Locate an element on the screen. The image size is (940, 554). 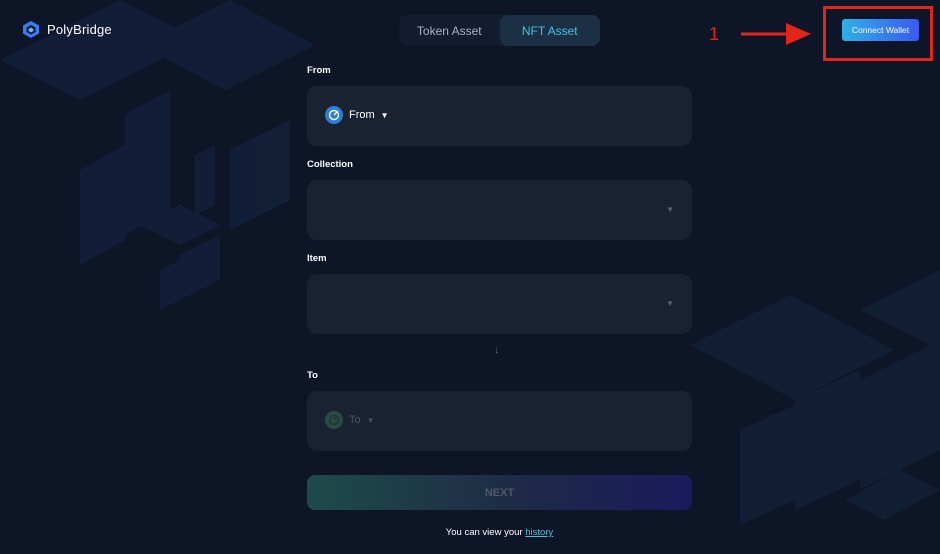
history-note: You can view your history is located at coordinates (499, 532).